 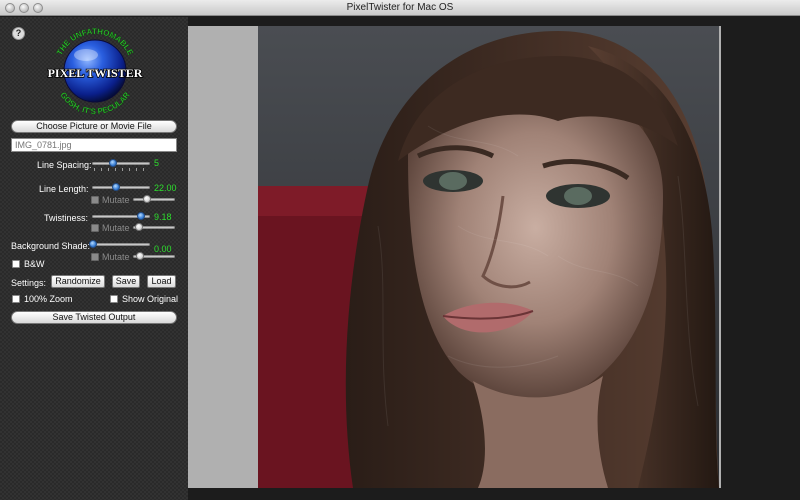 I want to click on line-length-slider, so click(x=121, y=187).